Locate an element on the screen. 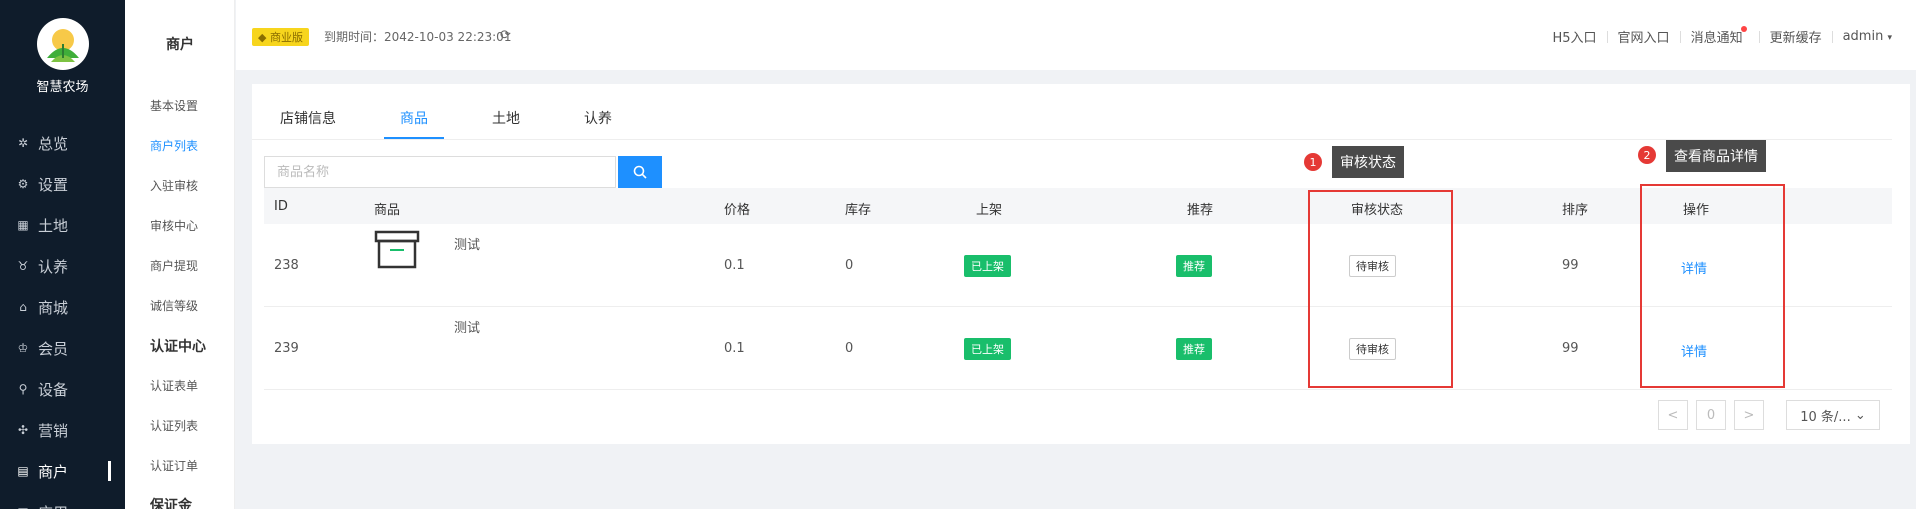 This screenshot has width=1916, height=509. page-number-input: 0 is located at coordinates (1711, 415).